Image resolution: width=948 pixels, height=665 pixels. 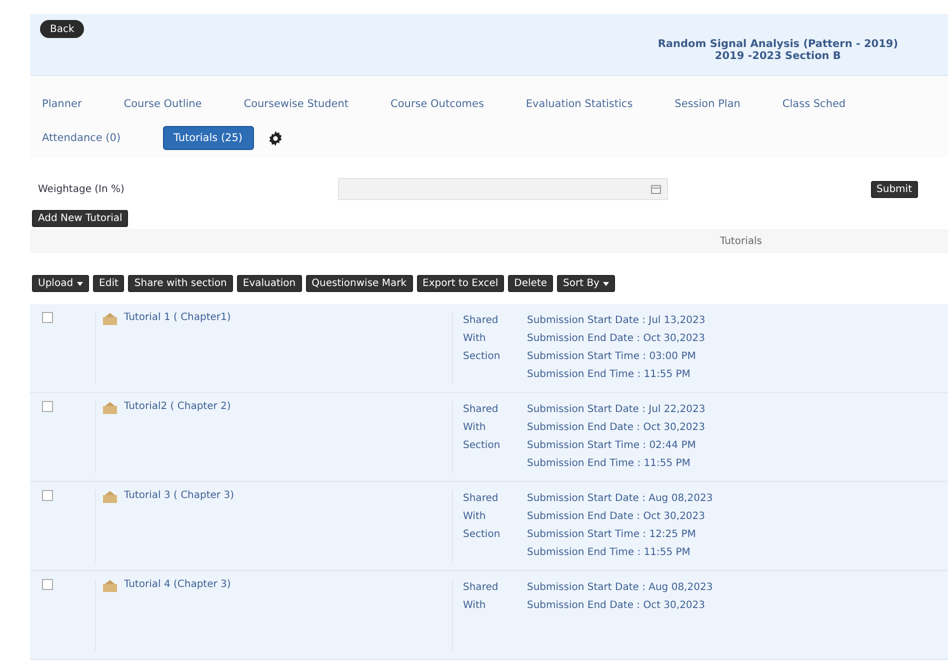 What do you see at coordinates (82, 189) in the screenshot?
I see `weightage-label: Weightage (In %)` at bounding box center [82, 189].